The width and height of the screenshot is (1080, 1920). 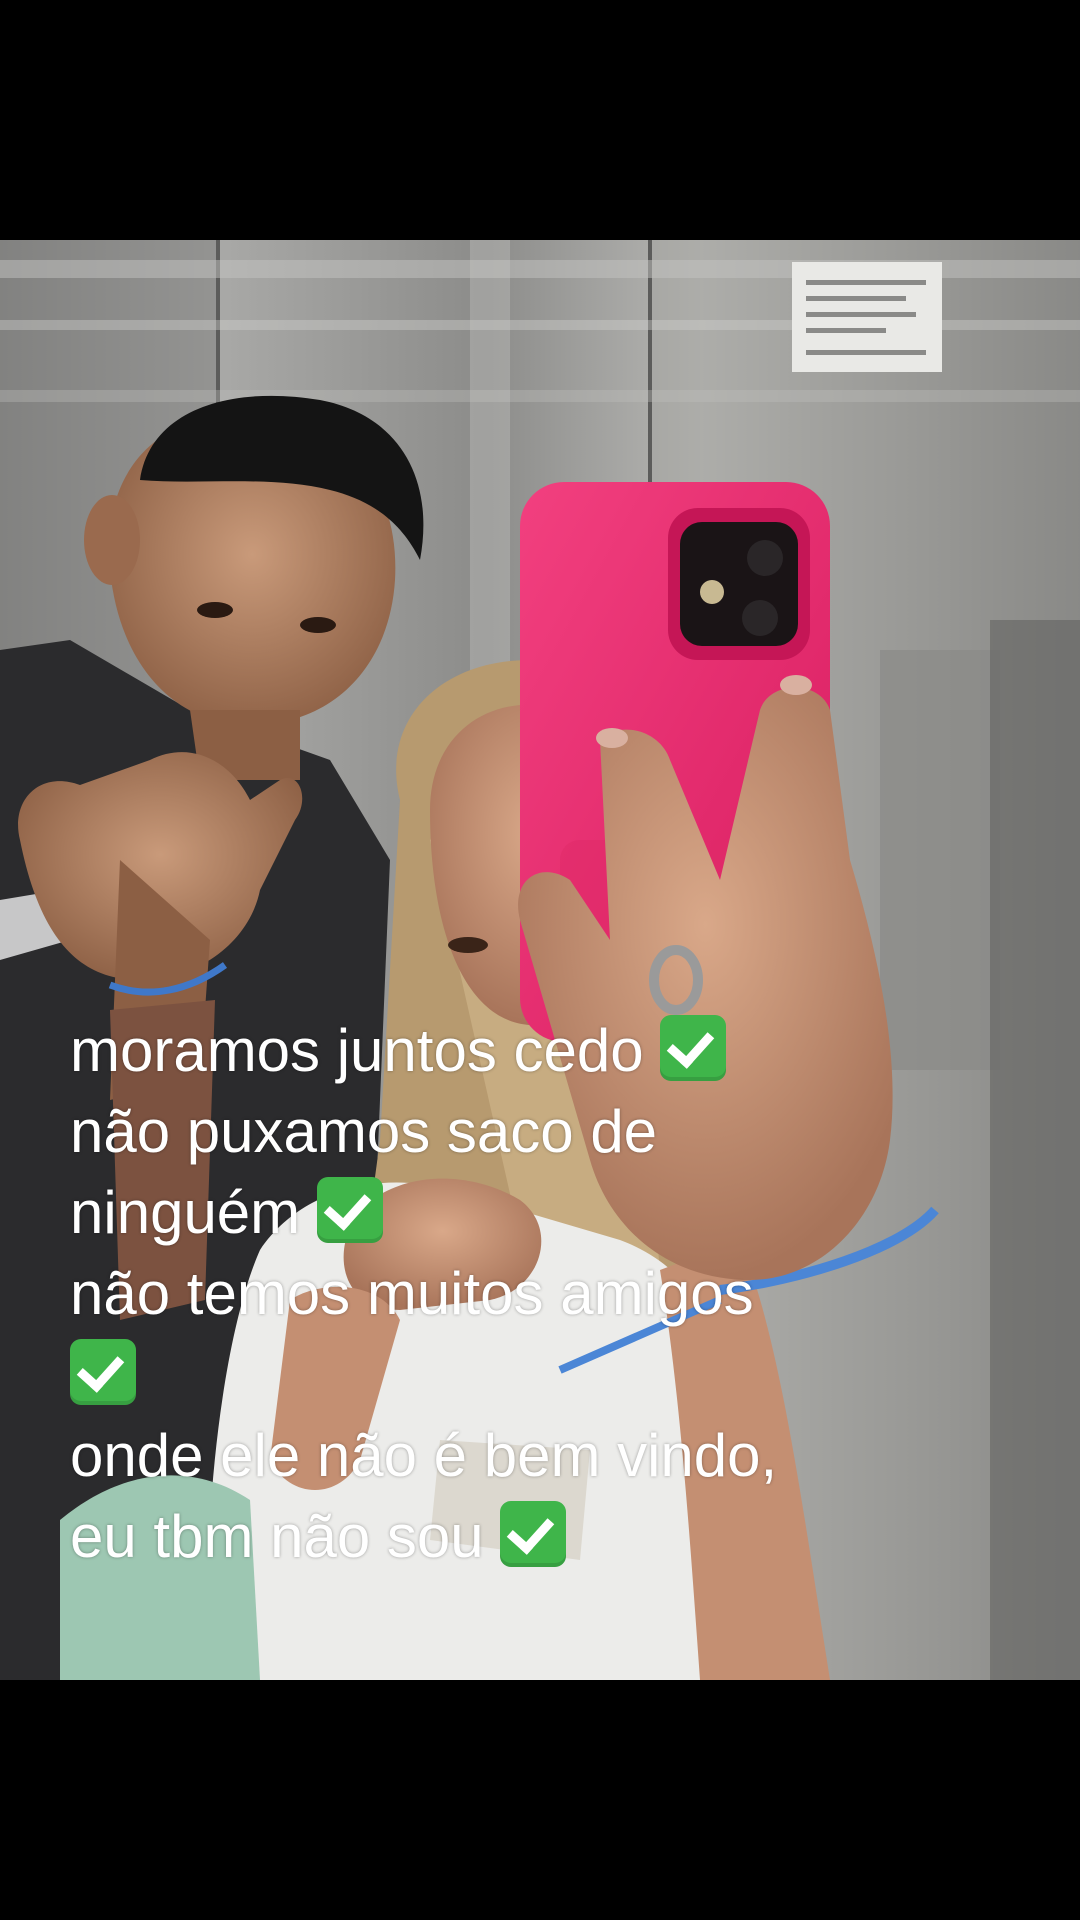 I want to click on caption-line-4: não temos muitos amigos, so click(x=412, y=1293).